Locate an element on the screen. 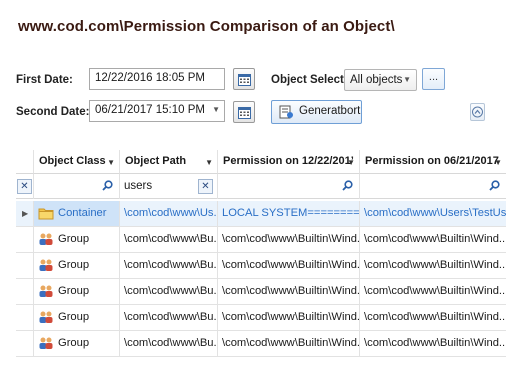 This screenshot has width=520, height=382. folder-icon is located at coordinates (46, 214).